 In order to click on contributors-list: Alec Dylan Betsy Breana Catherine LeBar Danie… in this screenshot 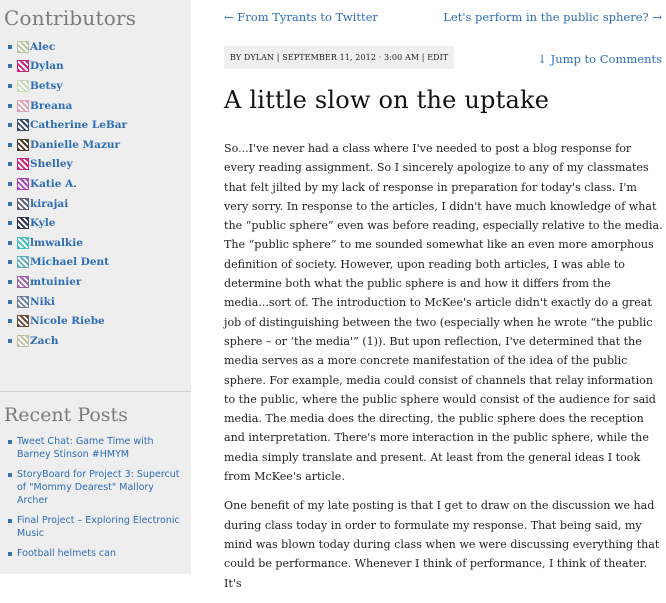, I will do `click(95, 194)`.